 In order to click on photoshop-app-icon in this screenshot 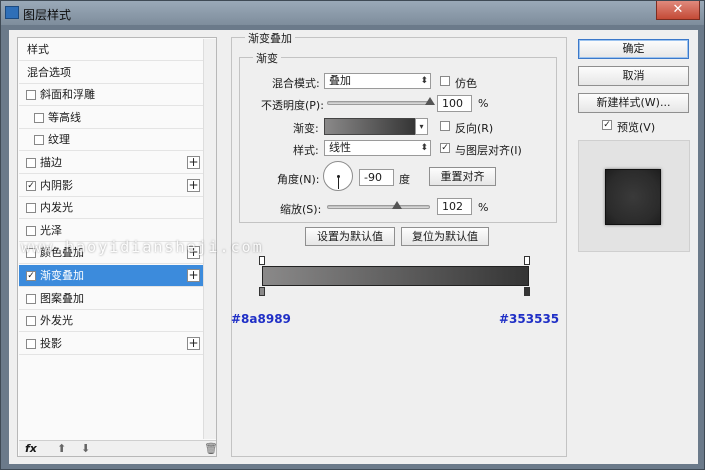, I will do `click(12, 12)`.